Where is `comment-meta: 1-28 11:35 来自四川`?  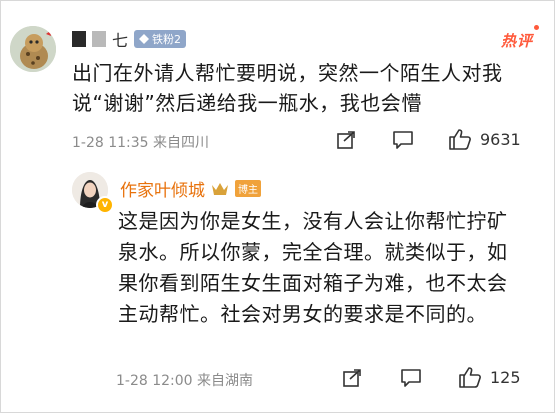 comment-meta: 1-28 11:35 来自四川 is located at coordinates (141, 143).